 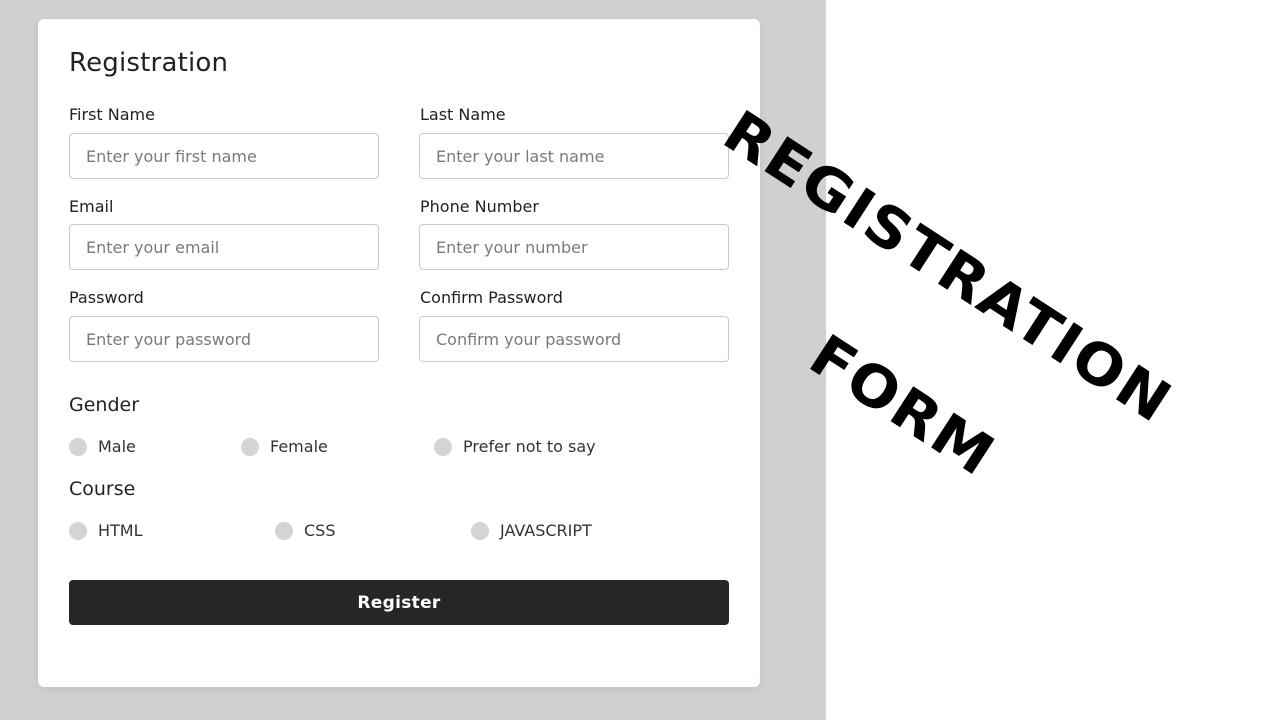 I want to click on form-title: Registration, so click(x=149, y=63).